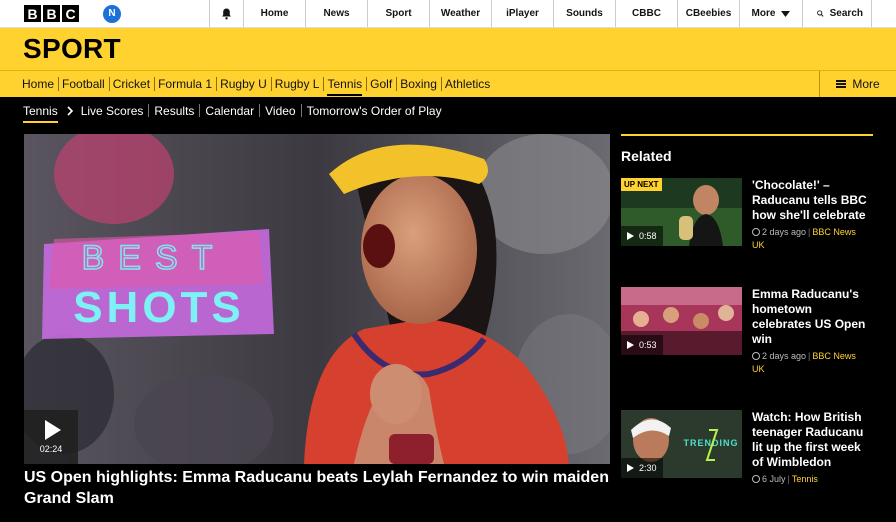  What do you see at coordinates (229, 110) in the screenshot?
I see `sub-nav-calendar: Calendar` at bounding box center [229, 110].